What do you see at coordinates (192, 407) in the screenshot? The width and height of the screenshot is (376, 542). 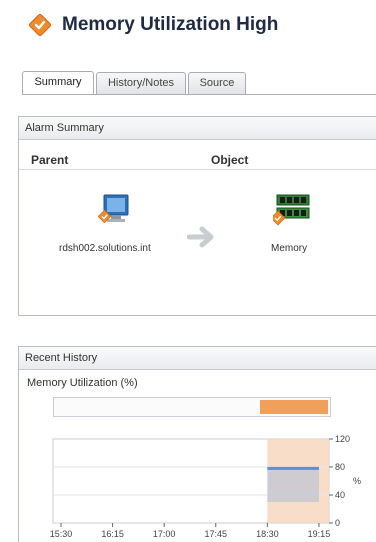 I see `timeline-overview` at bounding box center [192, 407].